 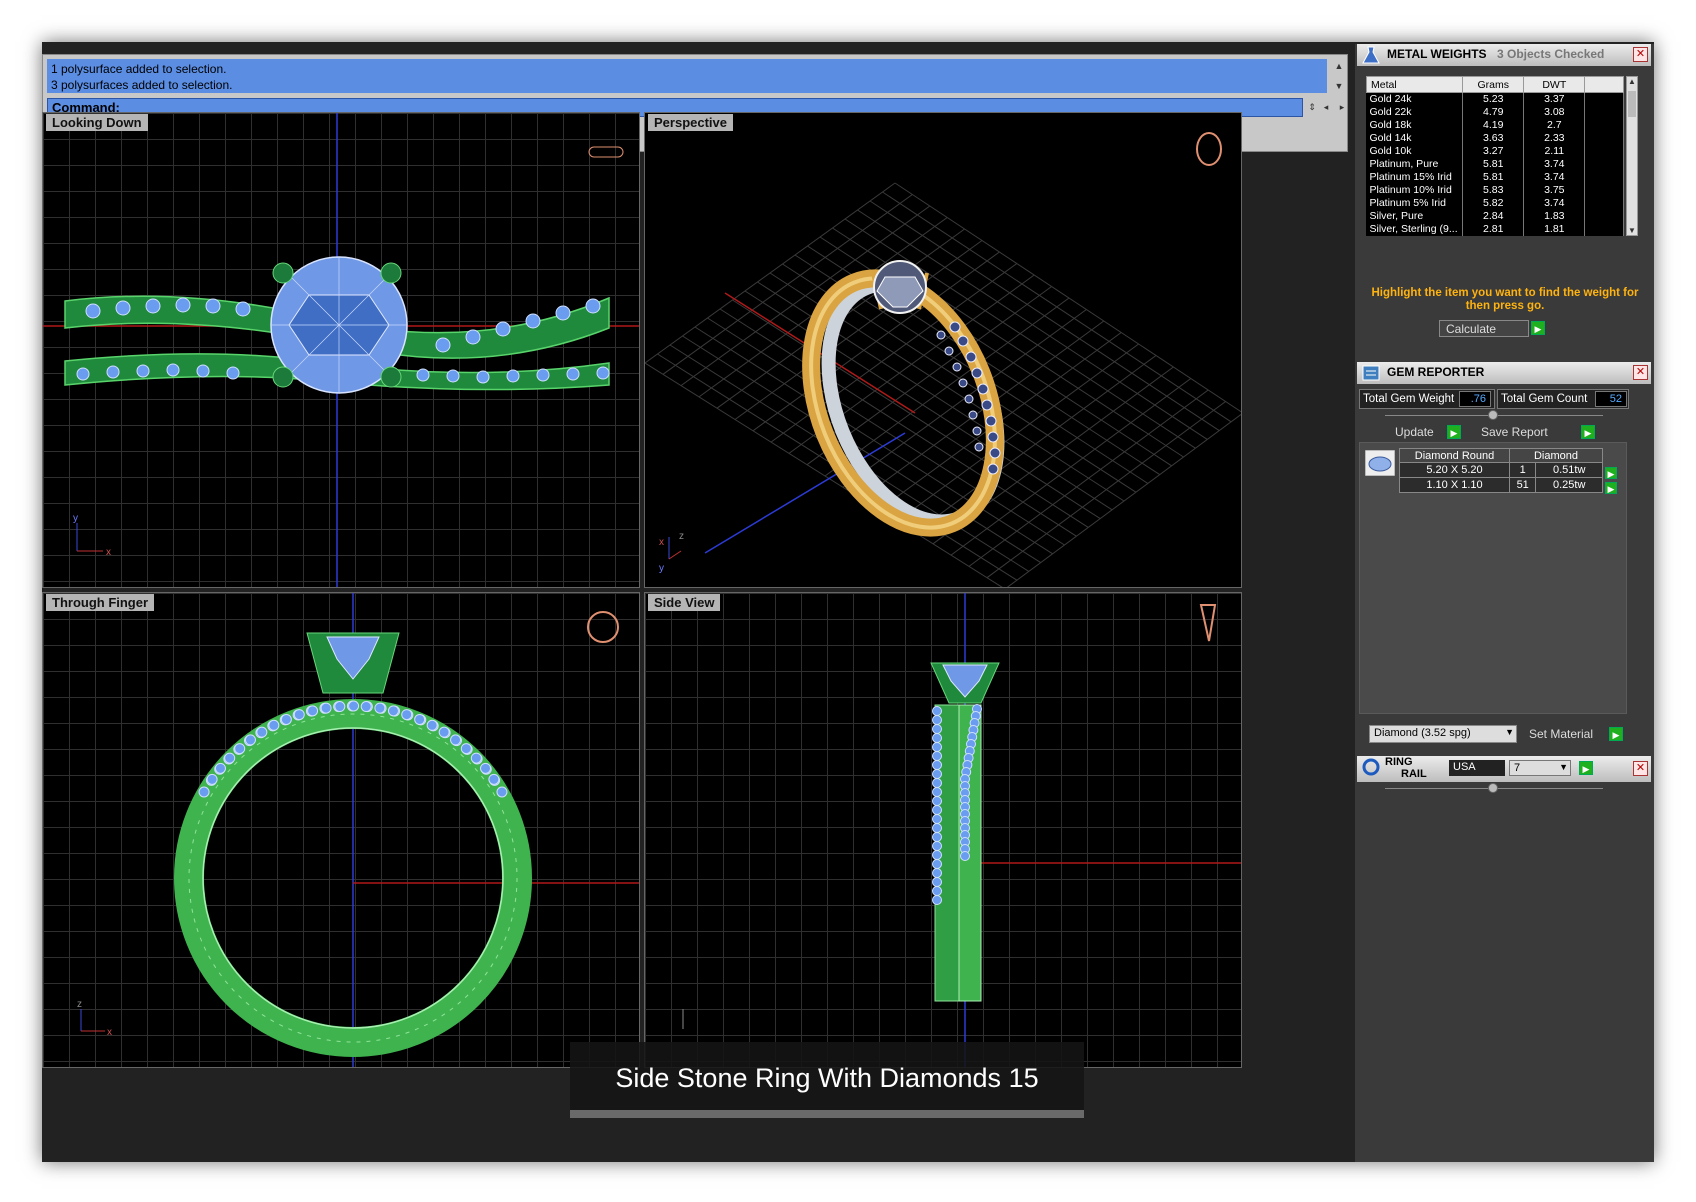 I want to click on calculate-dropdown: Calculate, so click(x=1484, y=328).